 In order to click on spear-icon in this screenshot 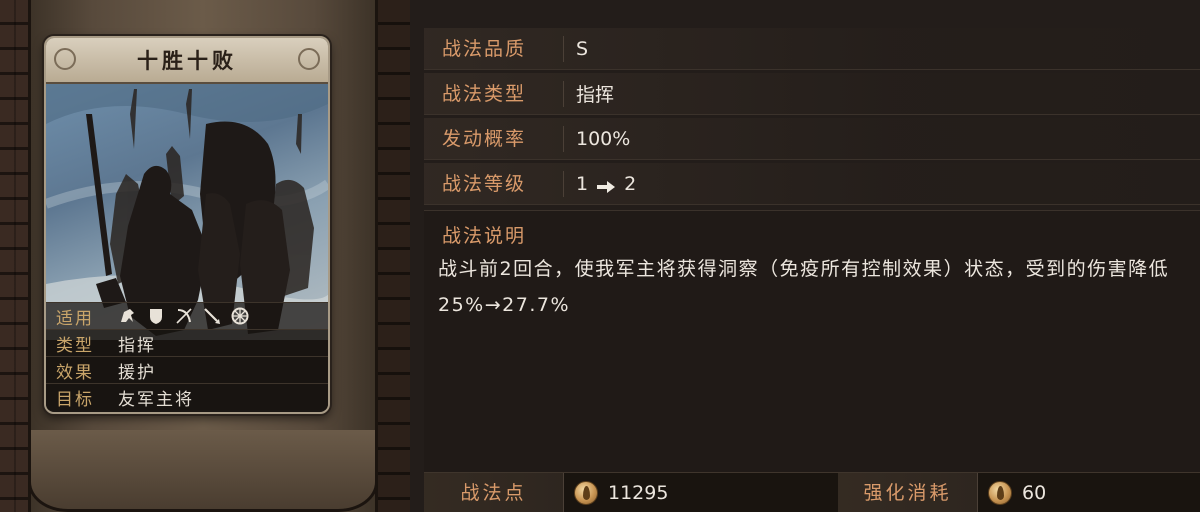, I will do `click(212, 316)`.